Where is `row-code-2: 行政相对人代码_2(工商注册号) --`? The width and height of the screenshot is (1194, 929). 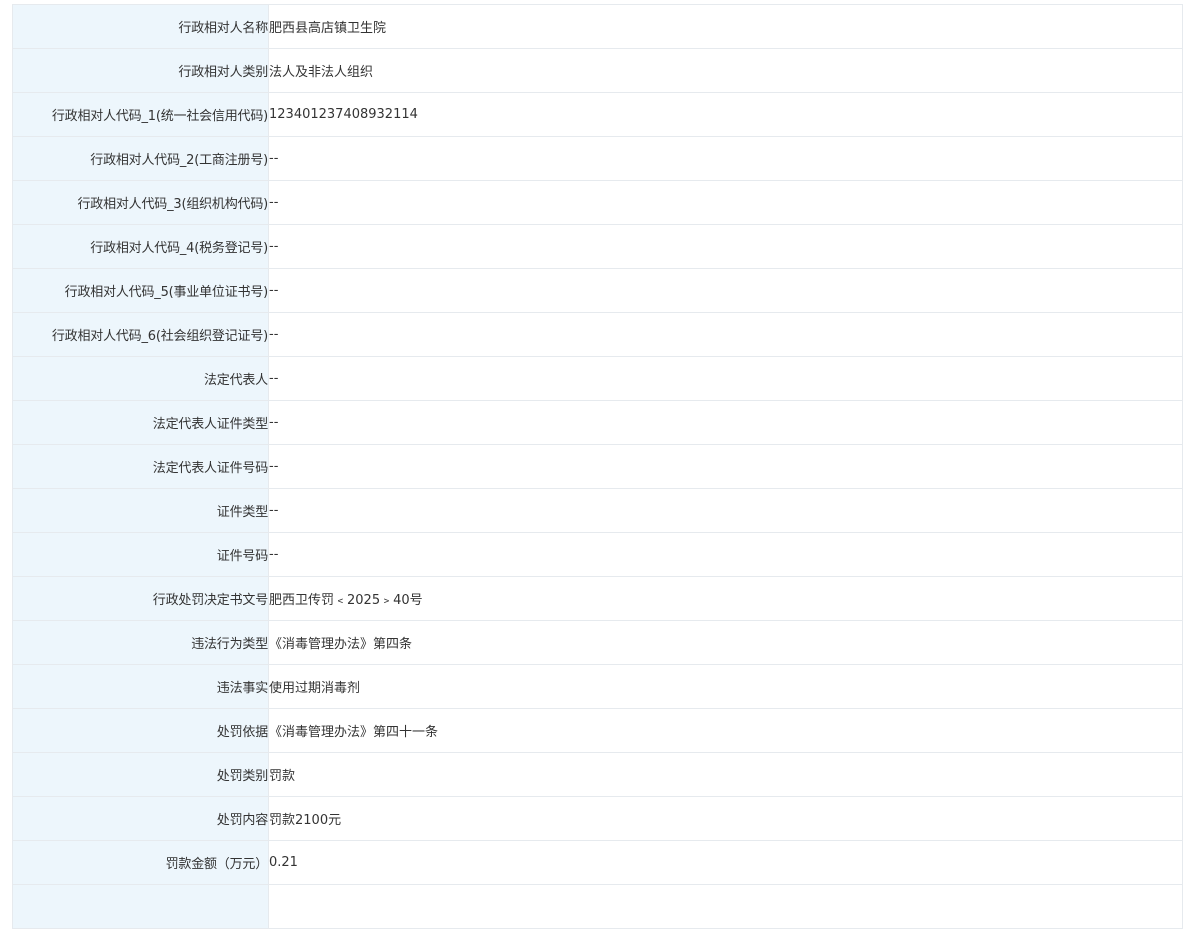 row-code-2: 行政相对人代码_2(工商注册号) -- is located at coordinates (597, 158).